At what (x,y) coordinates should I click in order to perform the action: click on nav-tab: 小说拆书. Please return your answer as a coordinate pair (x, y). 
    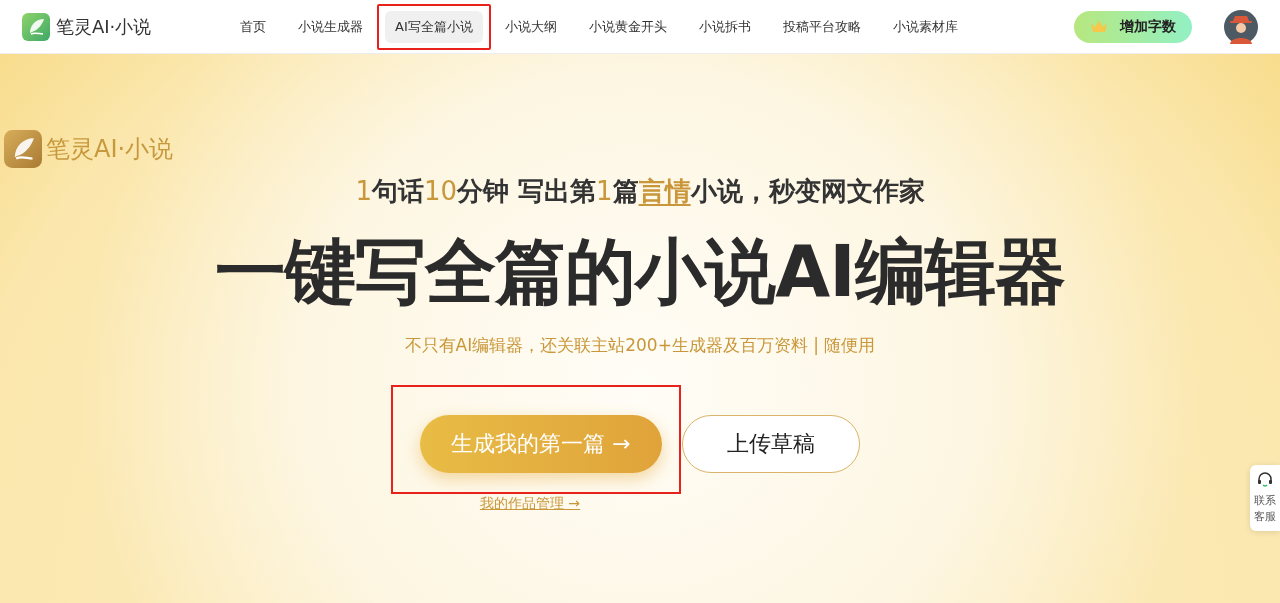
    Looking at the image, I should click on (724, 26).